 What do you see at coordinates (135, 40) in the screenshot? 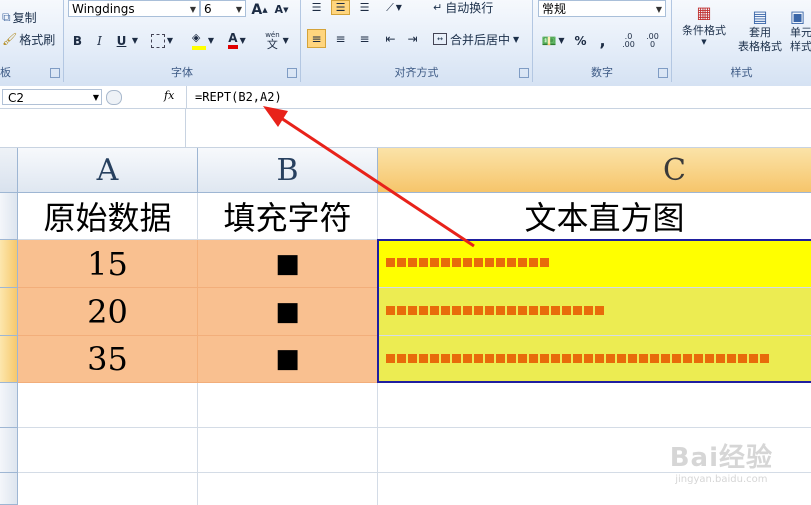
I see `underline-dropdown: ▼` at bounding box center [135, 40].